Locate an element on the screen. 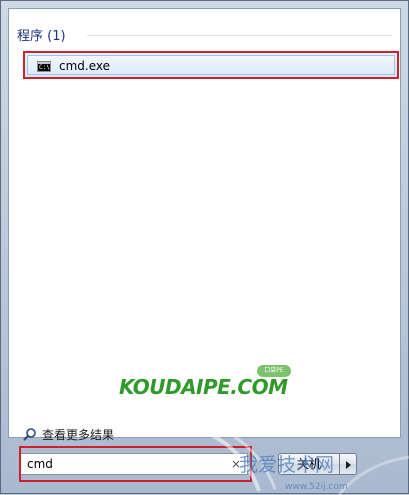 The width and height of the screenshot is (409, 495). group-divider is located at coordinates (239, 35).